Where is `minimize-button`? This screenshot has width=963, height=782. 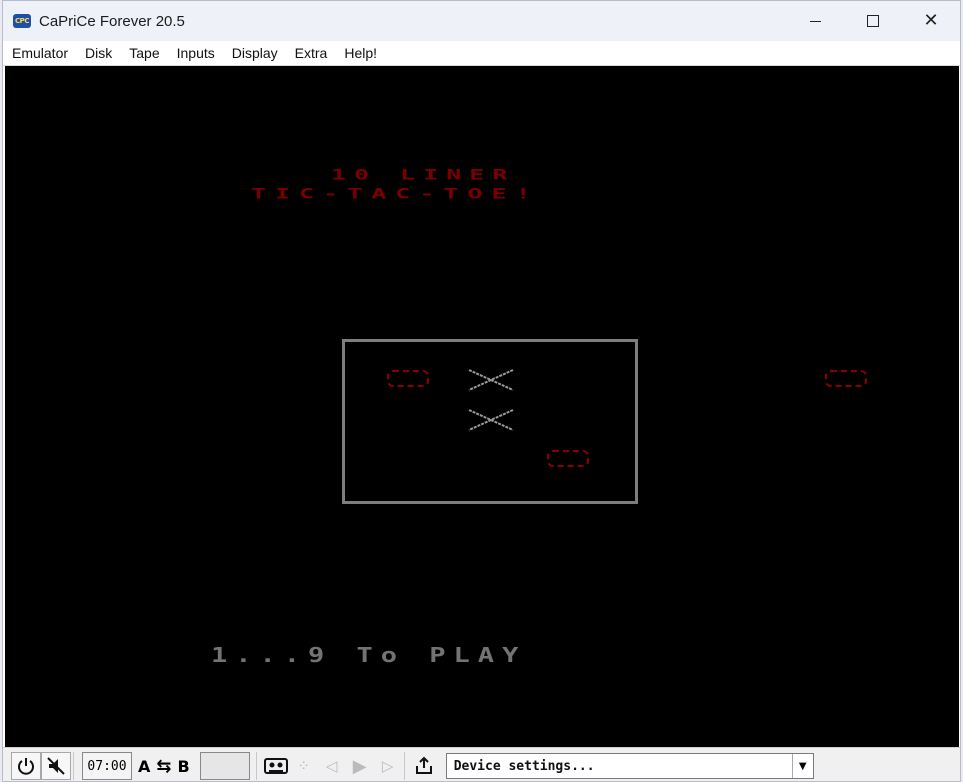 minimize-button is located at coordinates (815, 21).